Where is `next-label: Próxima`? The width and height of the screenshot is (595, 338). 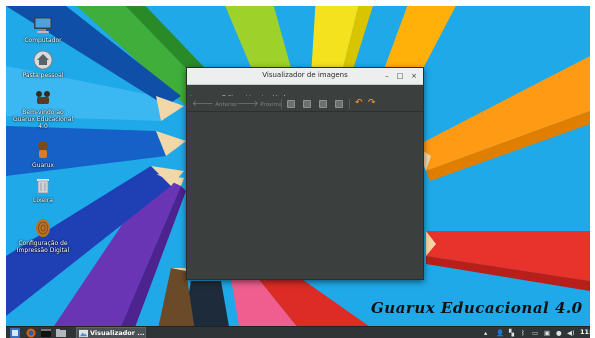
next-label: Próxima is located at coordinates (271, 105).